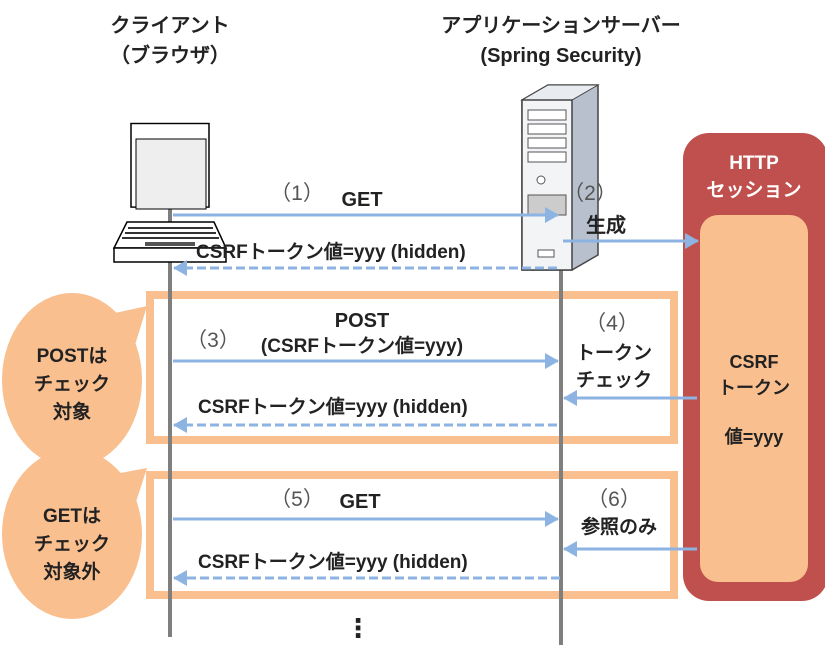 Image resolution: width=825 pixels, height=658 pixels. Describe the element at coordinates (619, 526) in the screenshot. I see `step-6-label: 参照のみ` at that location.